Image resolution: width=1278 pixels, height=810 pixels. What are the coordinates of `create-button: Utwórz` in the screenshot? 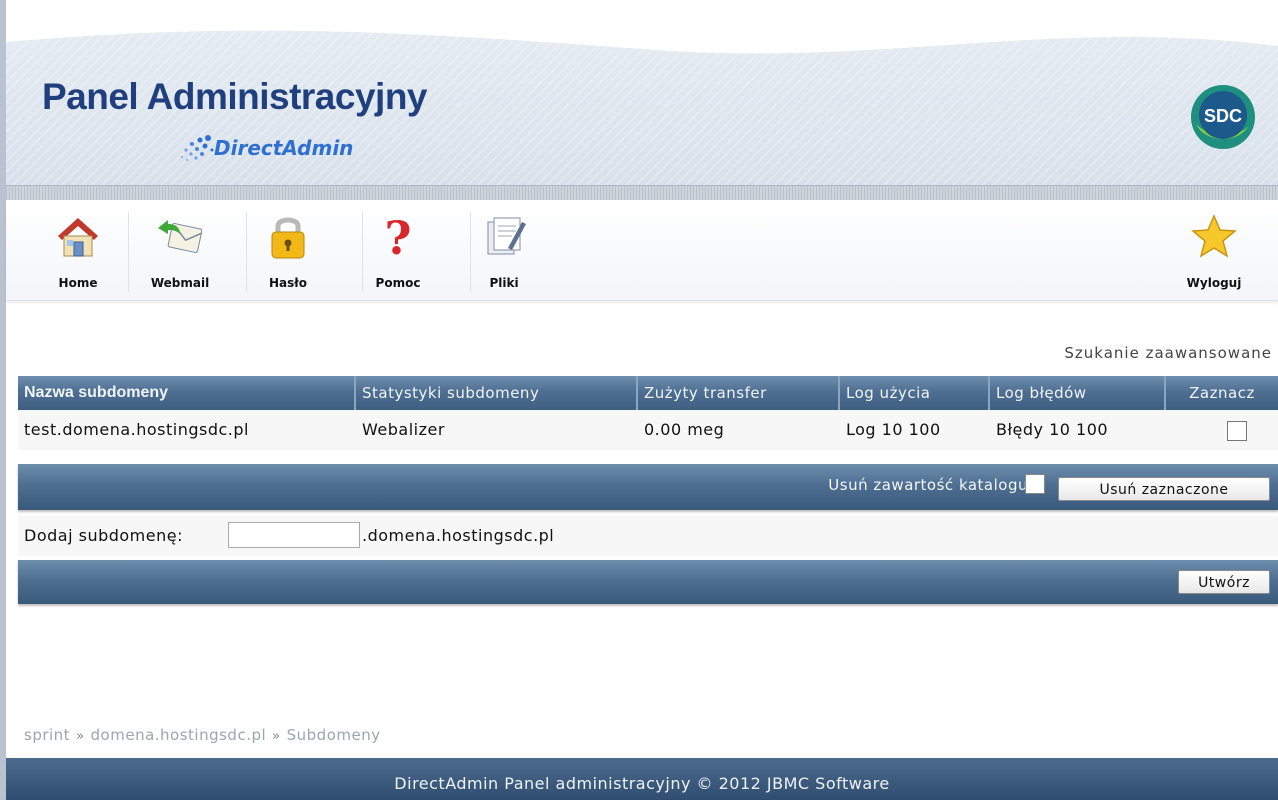 It's located at (1224, 582).